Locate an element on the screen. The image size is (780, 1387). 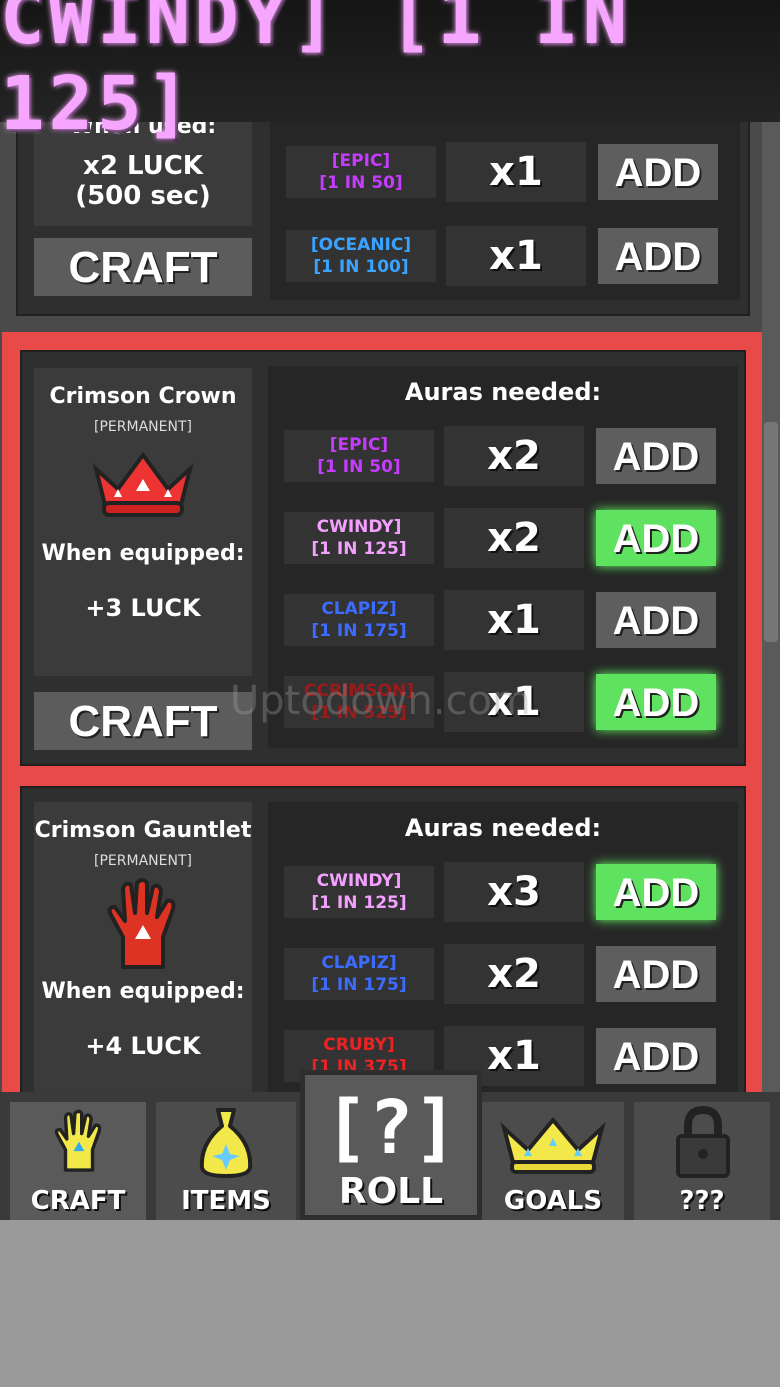
item-name: Crimson Crown is located at coordinates (143, 396).